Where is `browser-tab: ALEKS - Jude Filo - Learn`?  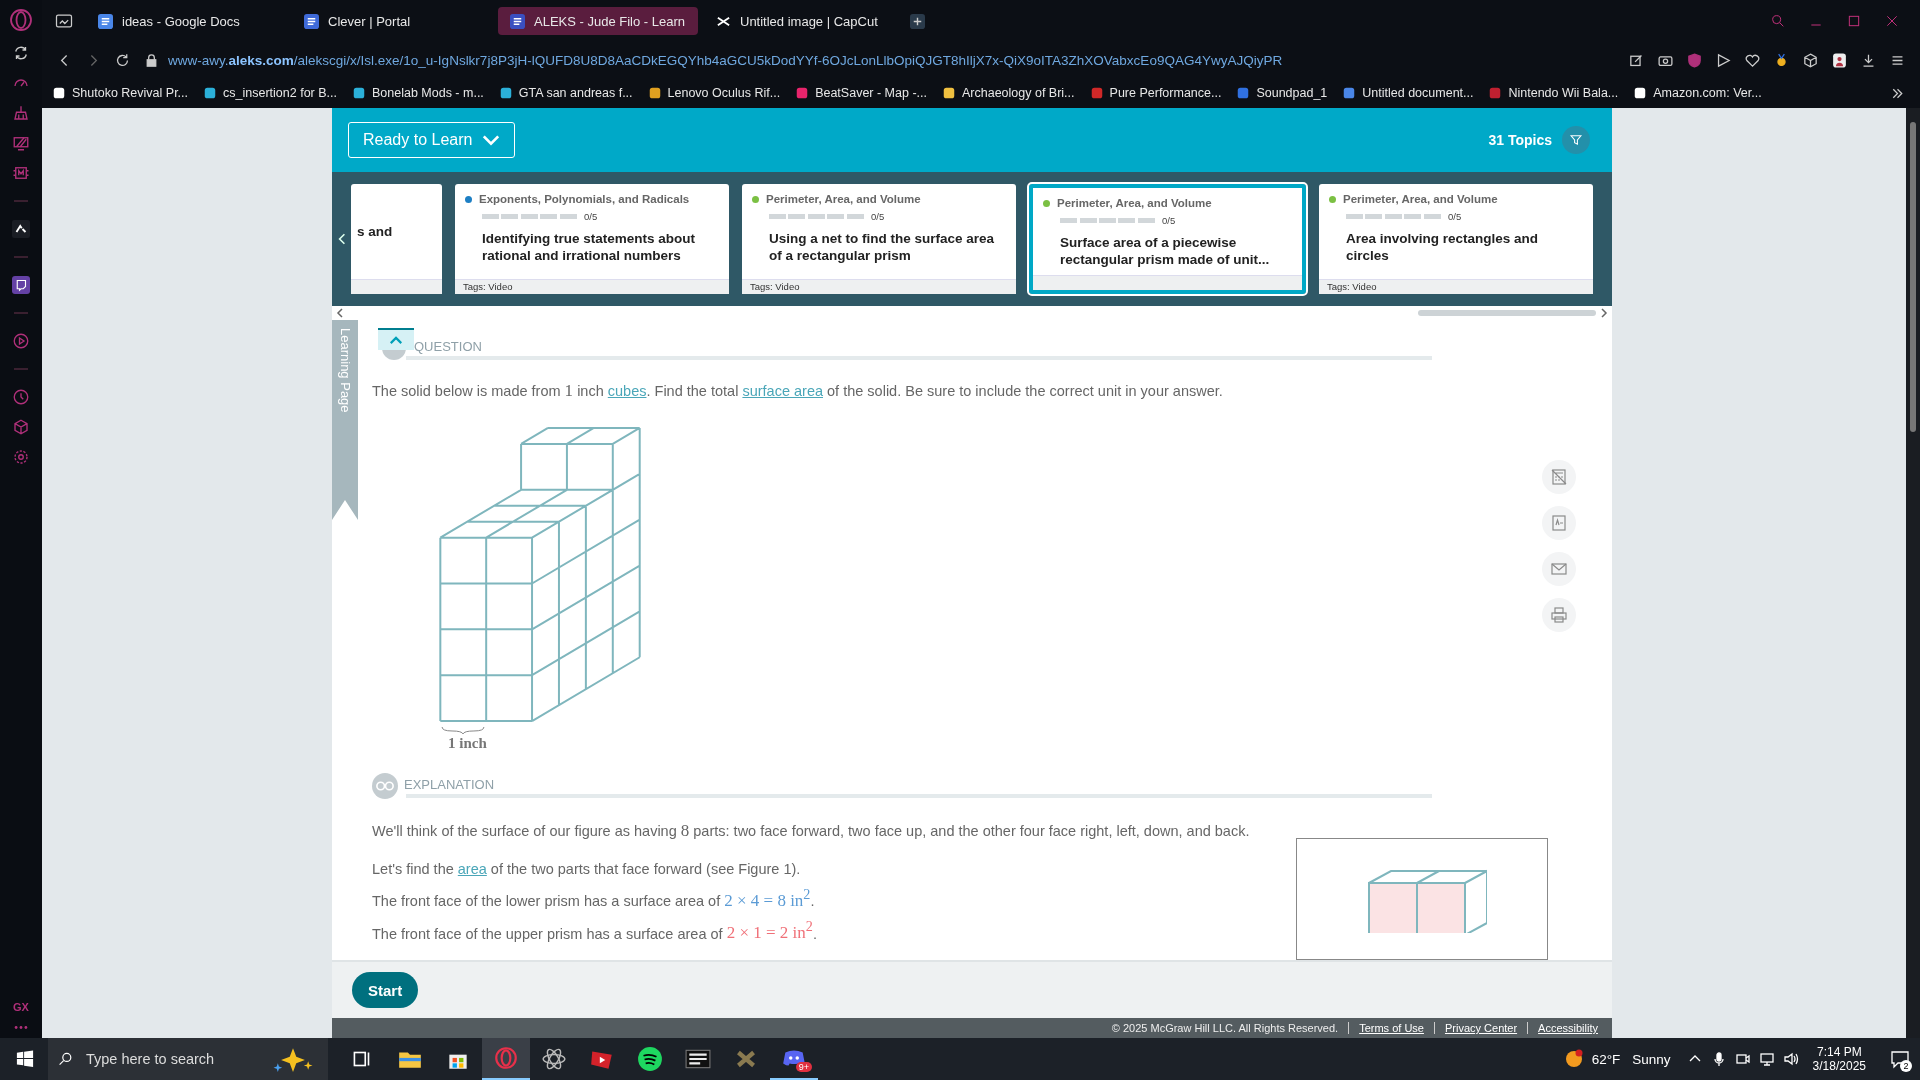 browser-tab: ALEKS - Jude Filo - Learn is located at coordinates (598, 21).